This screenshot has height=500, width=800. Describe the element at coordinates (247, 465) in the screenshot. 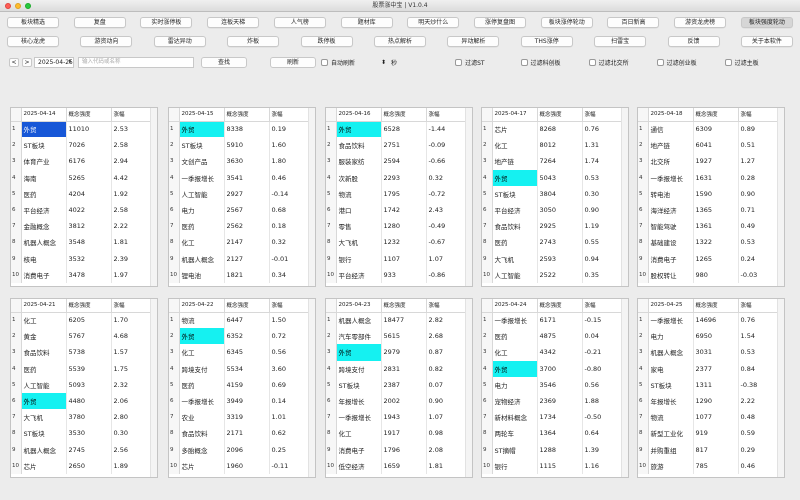

I see `strength-cell: 1960` at that location.